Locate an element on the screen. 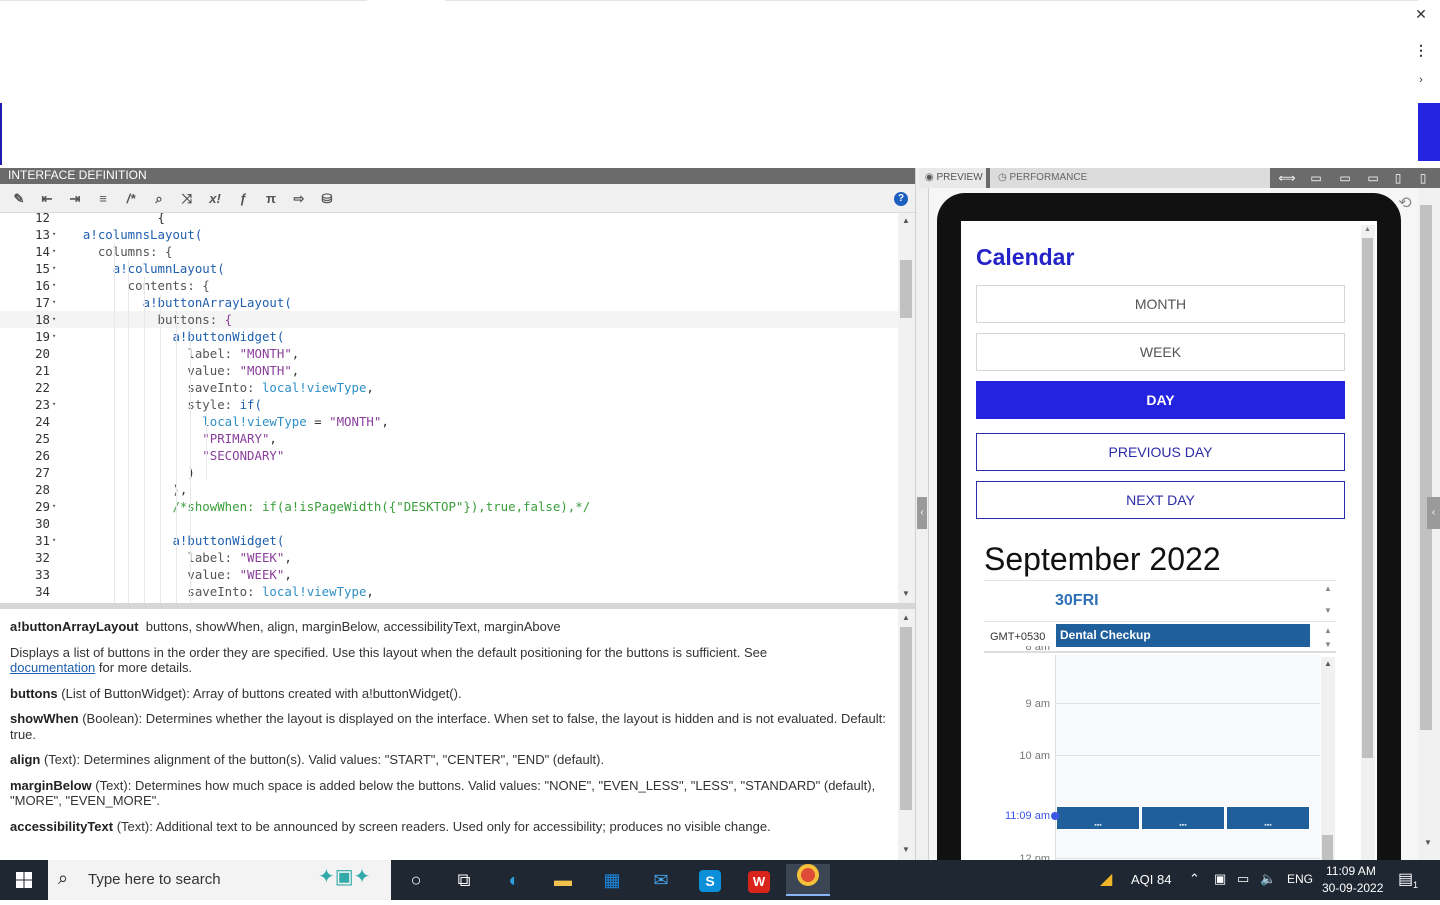  chrome-icon is located at coordinates (808, 880).